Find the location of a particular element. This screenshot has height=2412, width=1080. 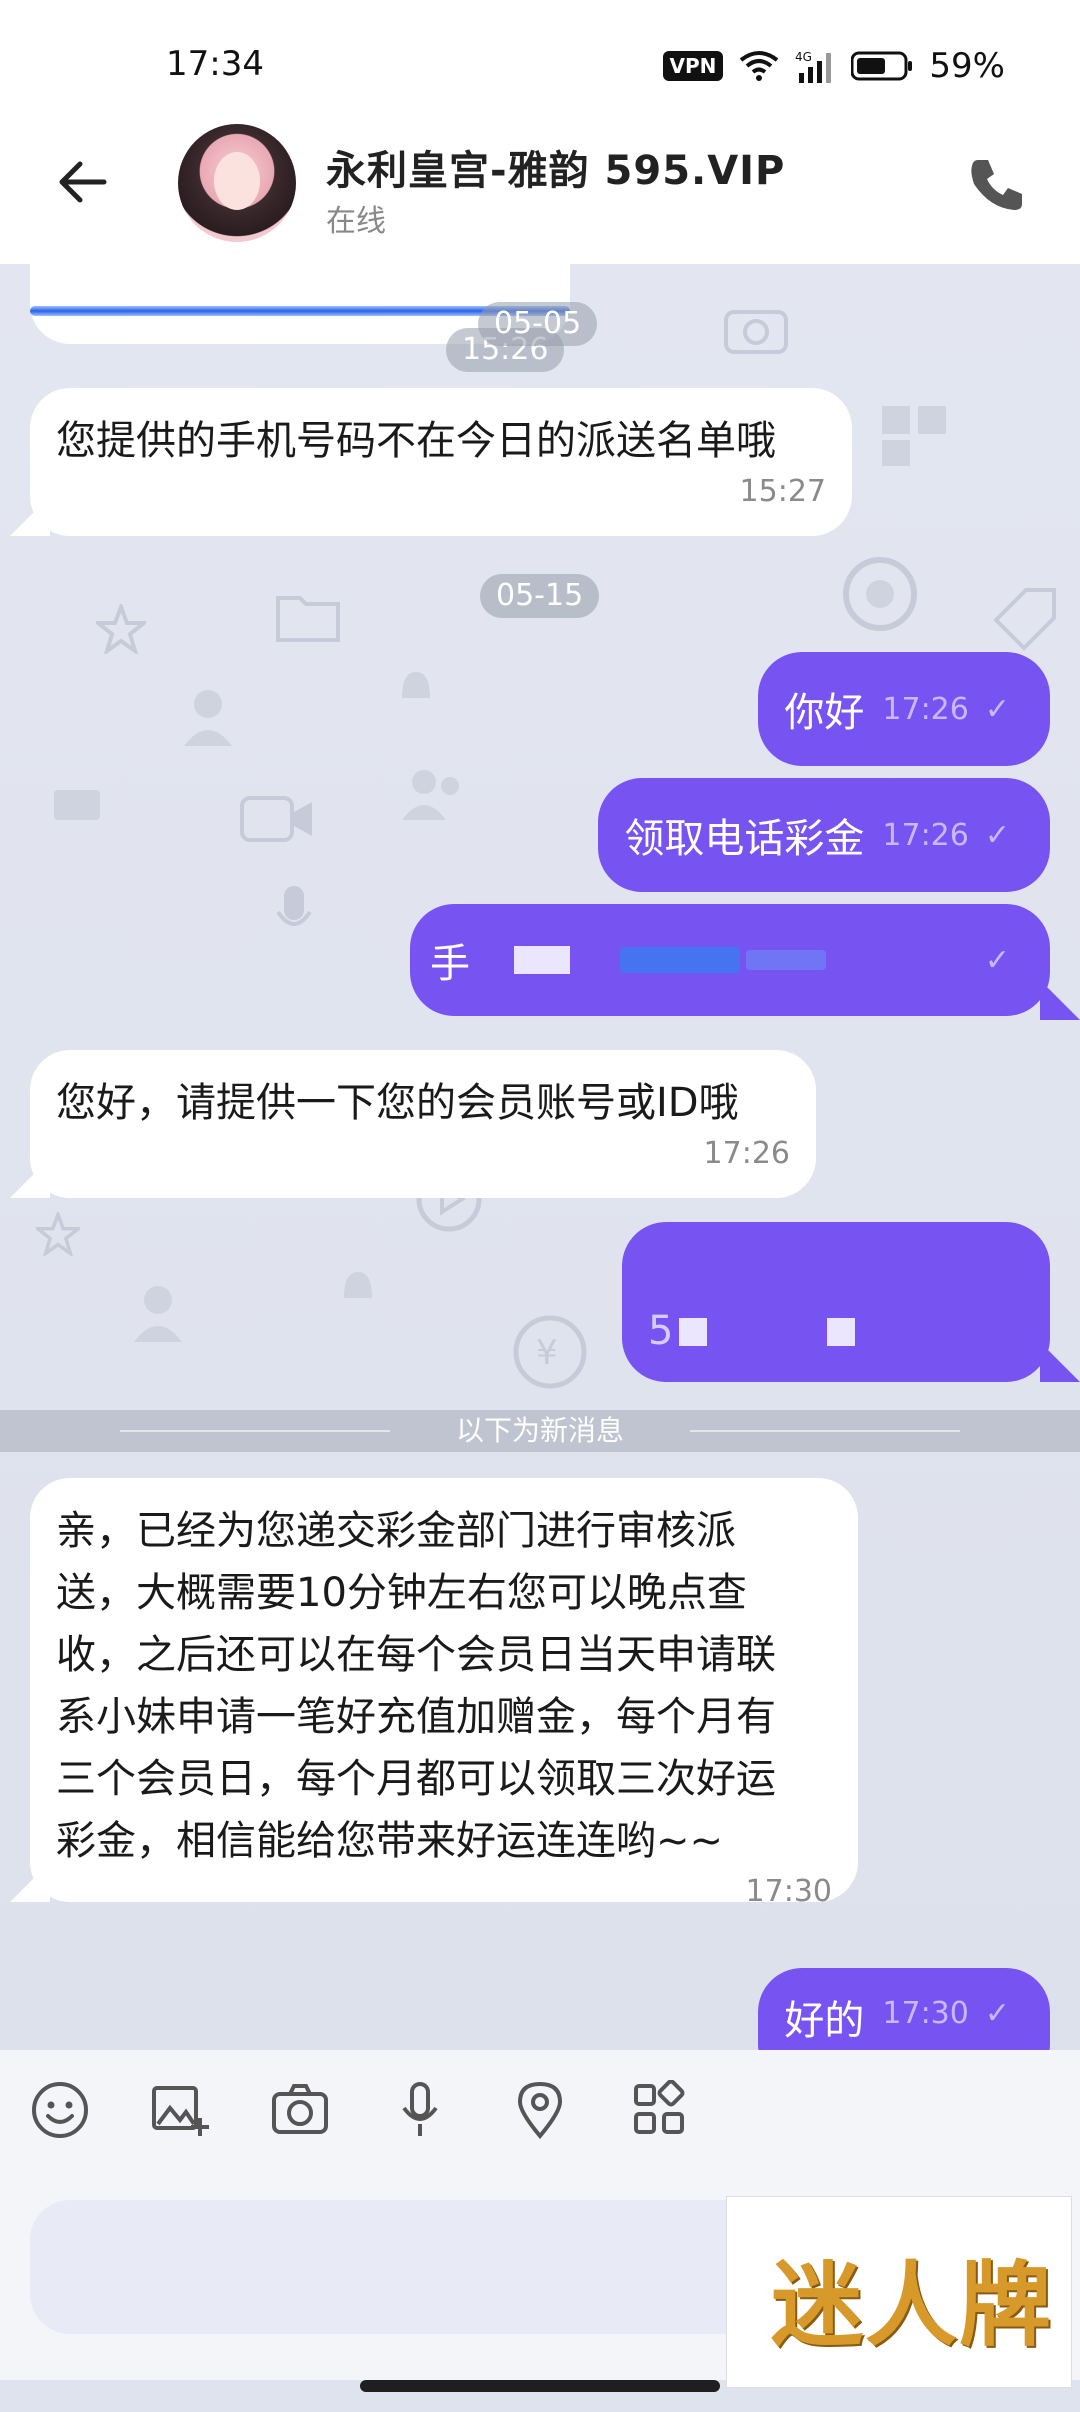

message-text: 5 is located at coordinates (661, 1331).